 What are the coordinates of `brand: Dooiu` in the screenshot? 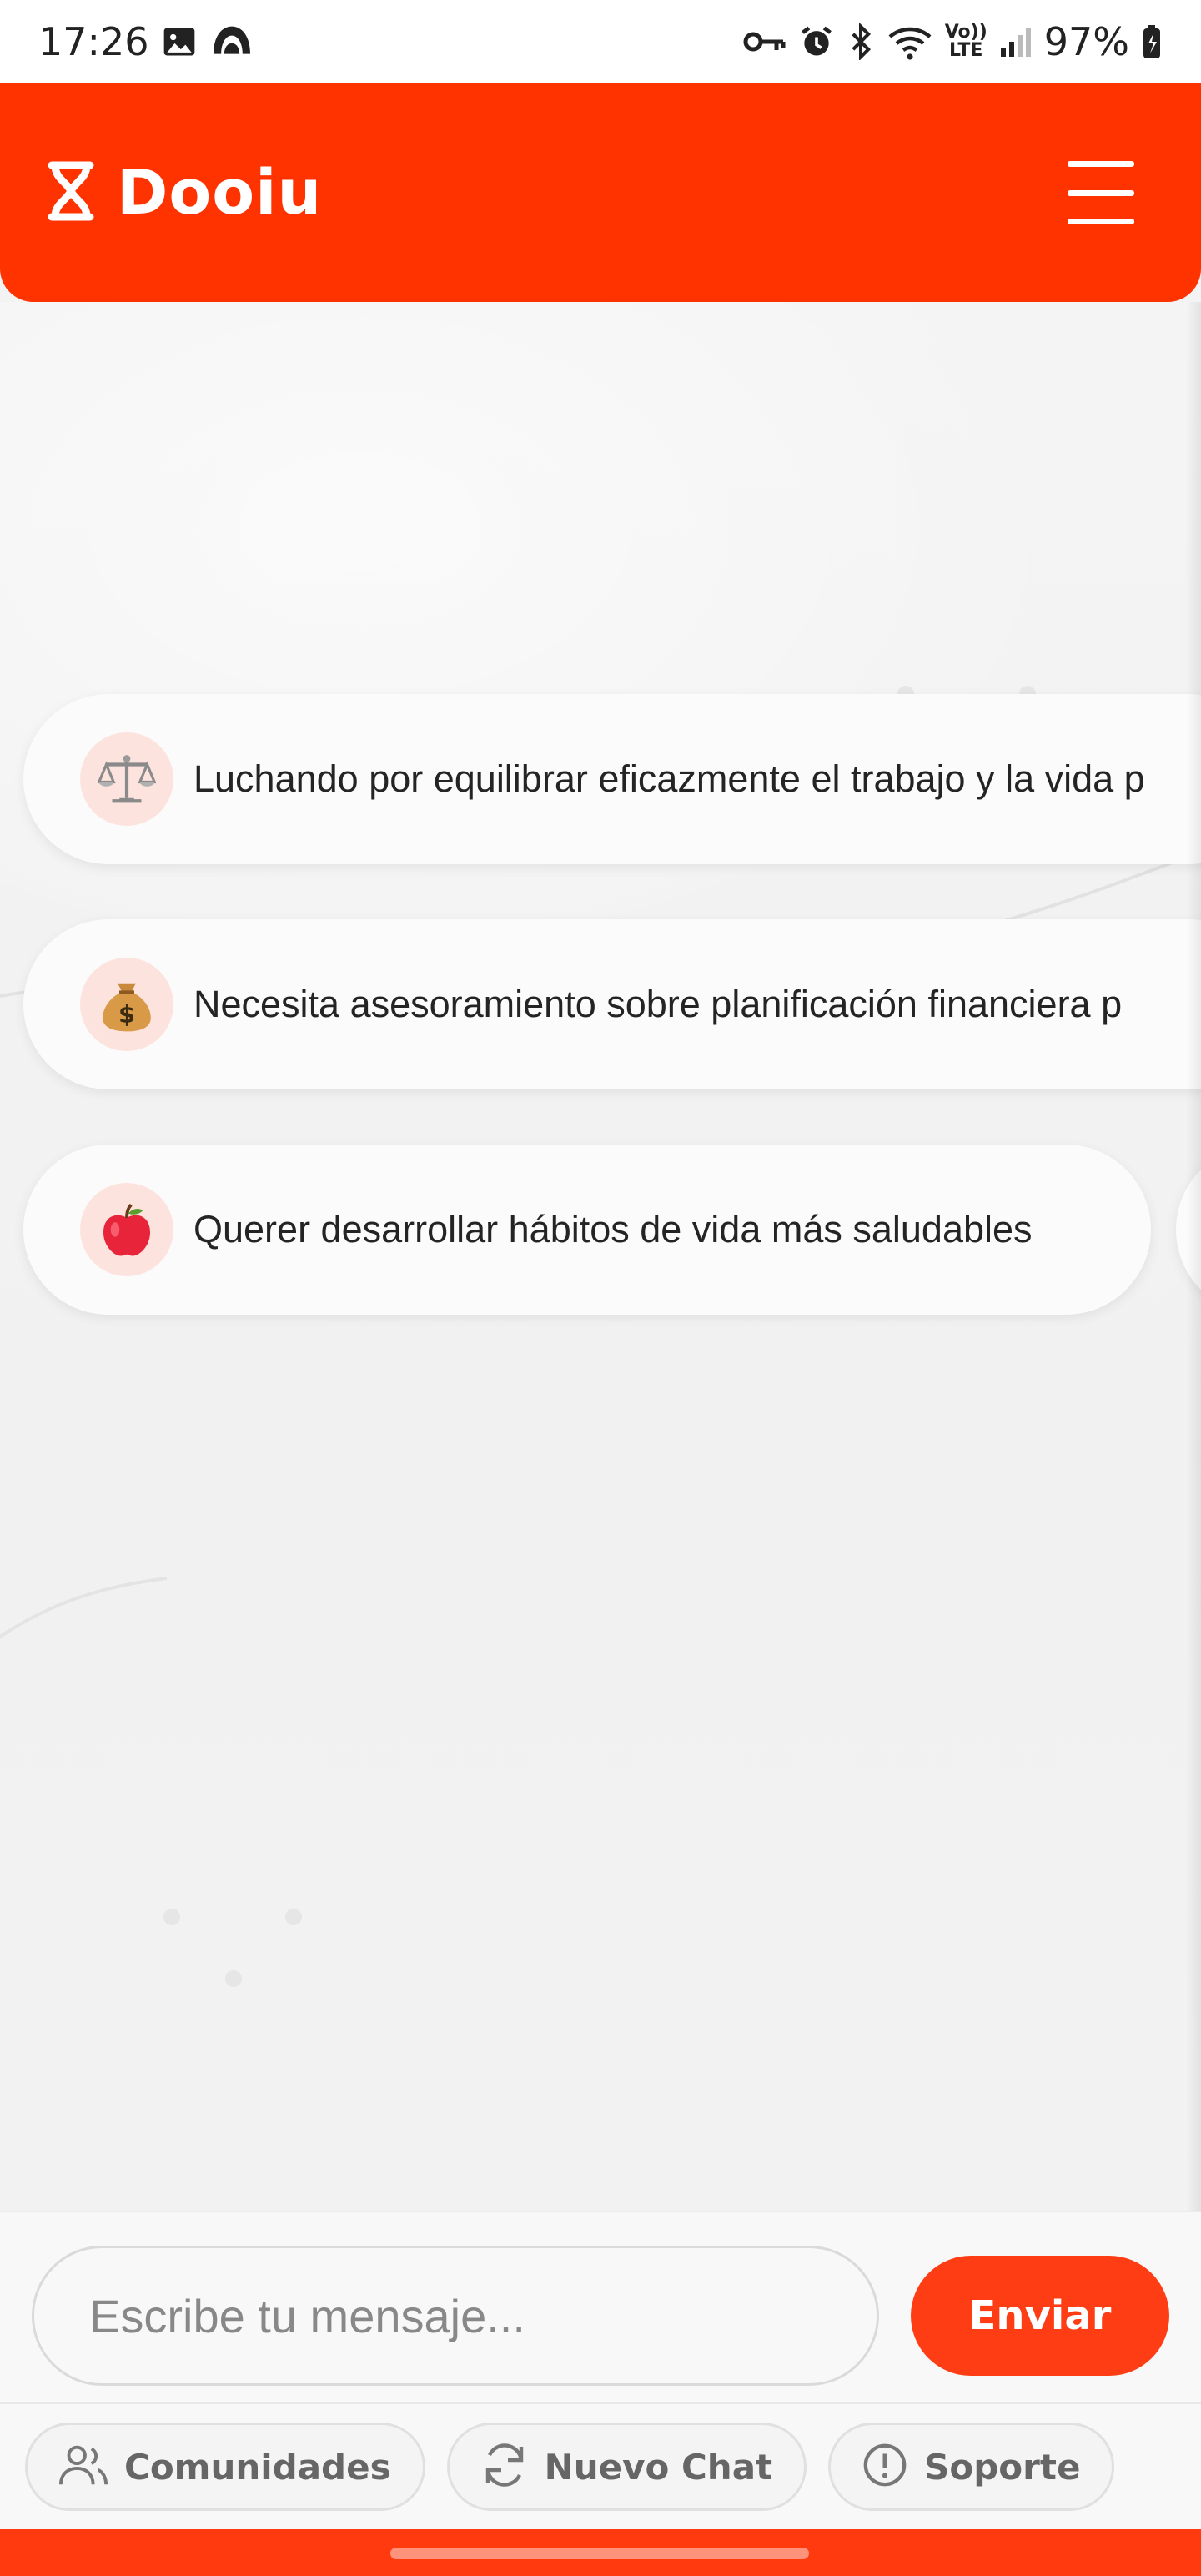 It's located at (183, 193).